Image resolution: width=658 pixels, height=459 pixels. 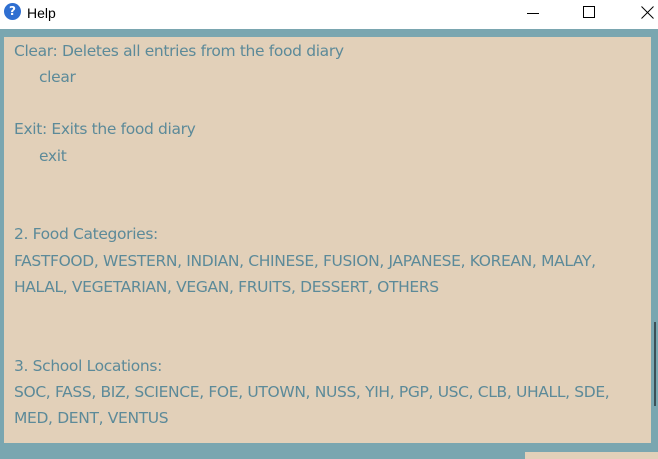 I want to click on close-icon, so click(x=647, y=12).